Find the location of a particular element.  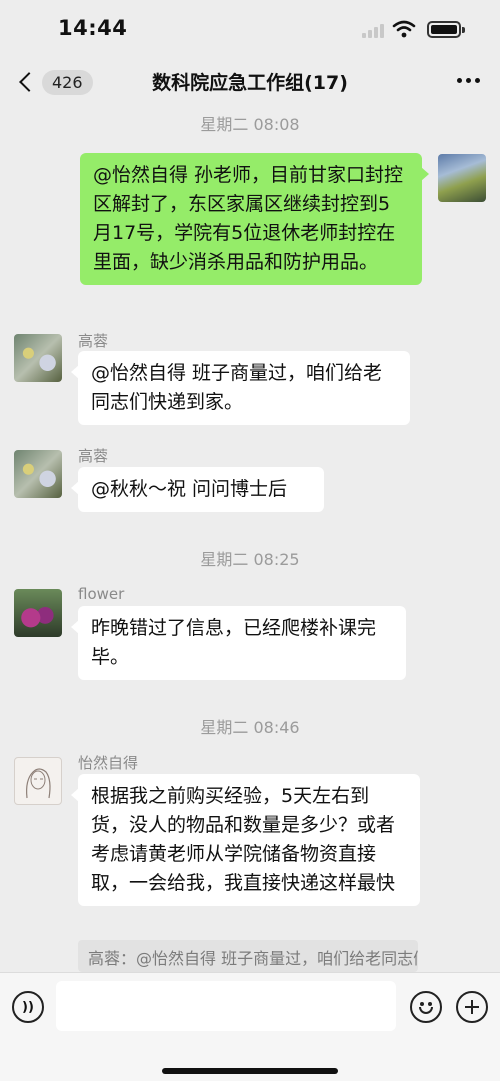

status-time: 14:44 is located at coordinates (93, 28).